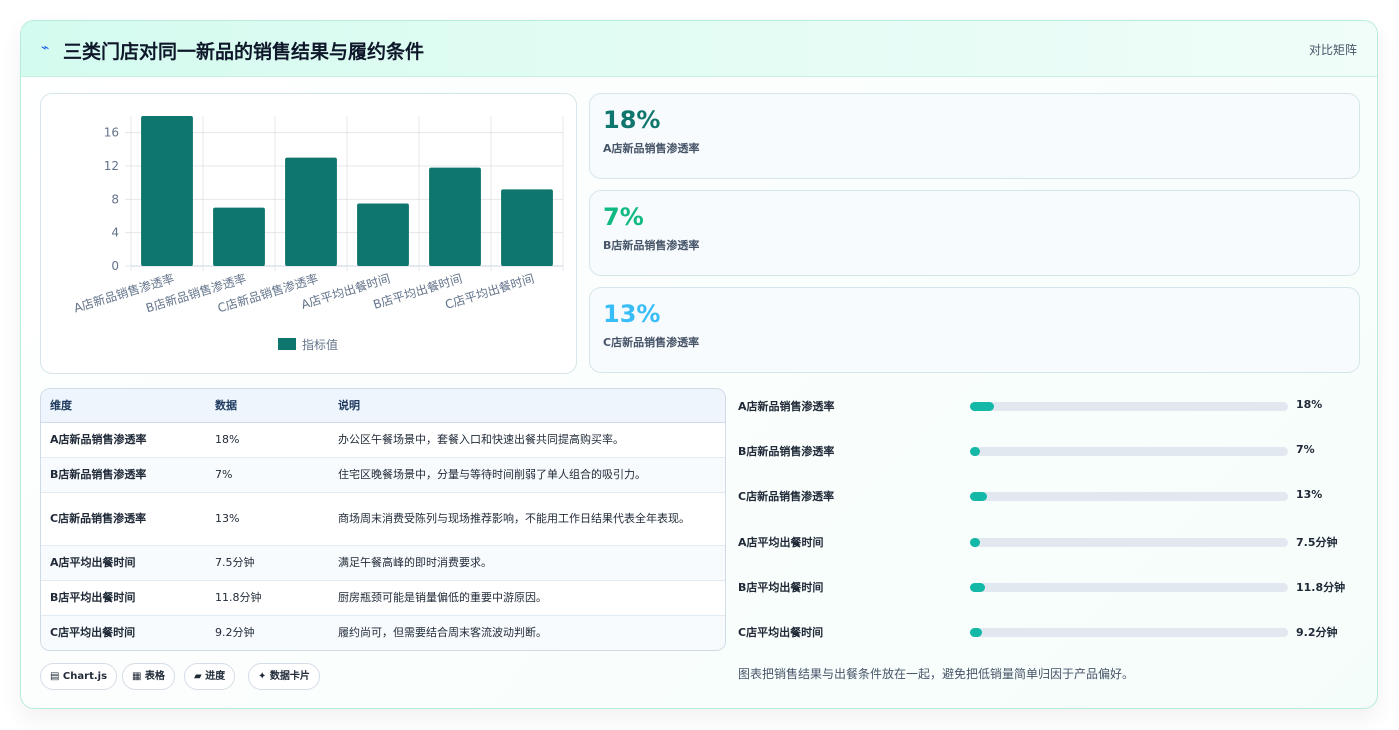 Image resolution: width=1399 pixels, height=730 pixels. I want to click on progress-label: A店新品销售渗透率, so click(786, 406).